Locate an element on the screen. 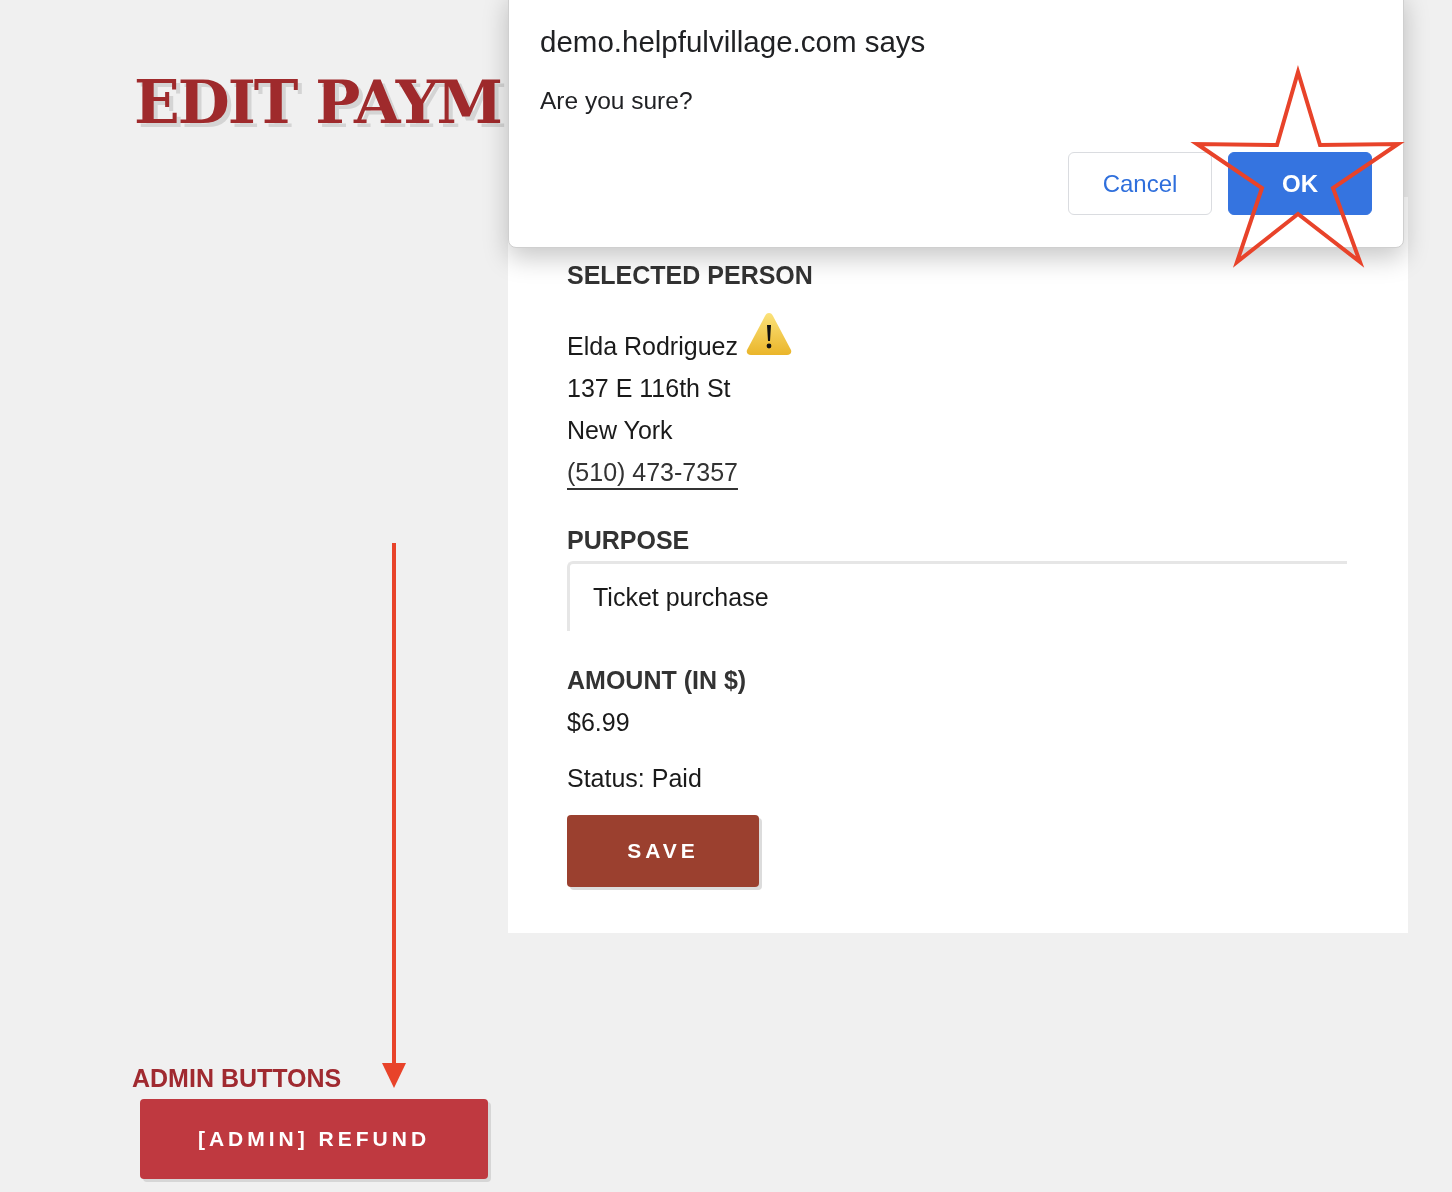 The image size is (1452, 1192). person-name: Elda Rodriguez is located at coordinates (652, 346).